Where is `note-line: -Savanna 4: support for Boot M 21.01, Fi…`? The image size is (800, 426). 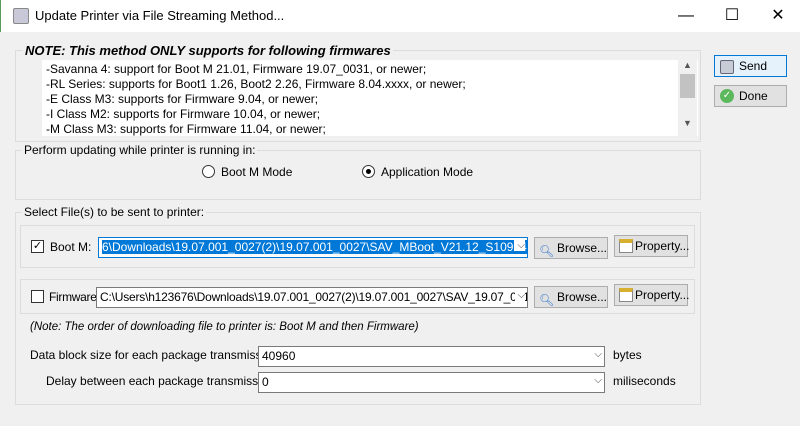 note-line: -Savanna 4: support for Boot M 21.01, Fi… is located at coordinates (236, 69).